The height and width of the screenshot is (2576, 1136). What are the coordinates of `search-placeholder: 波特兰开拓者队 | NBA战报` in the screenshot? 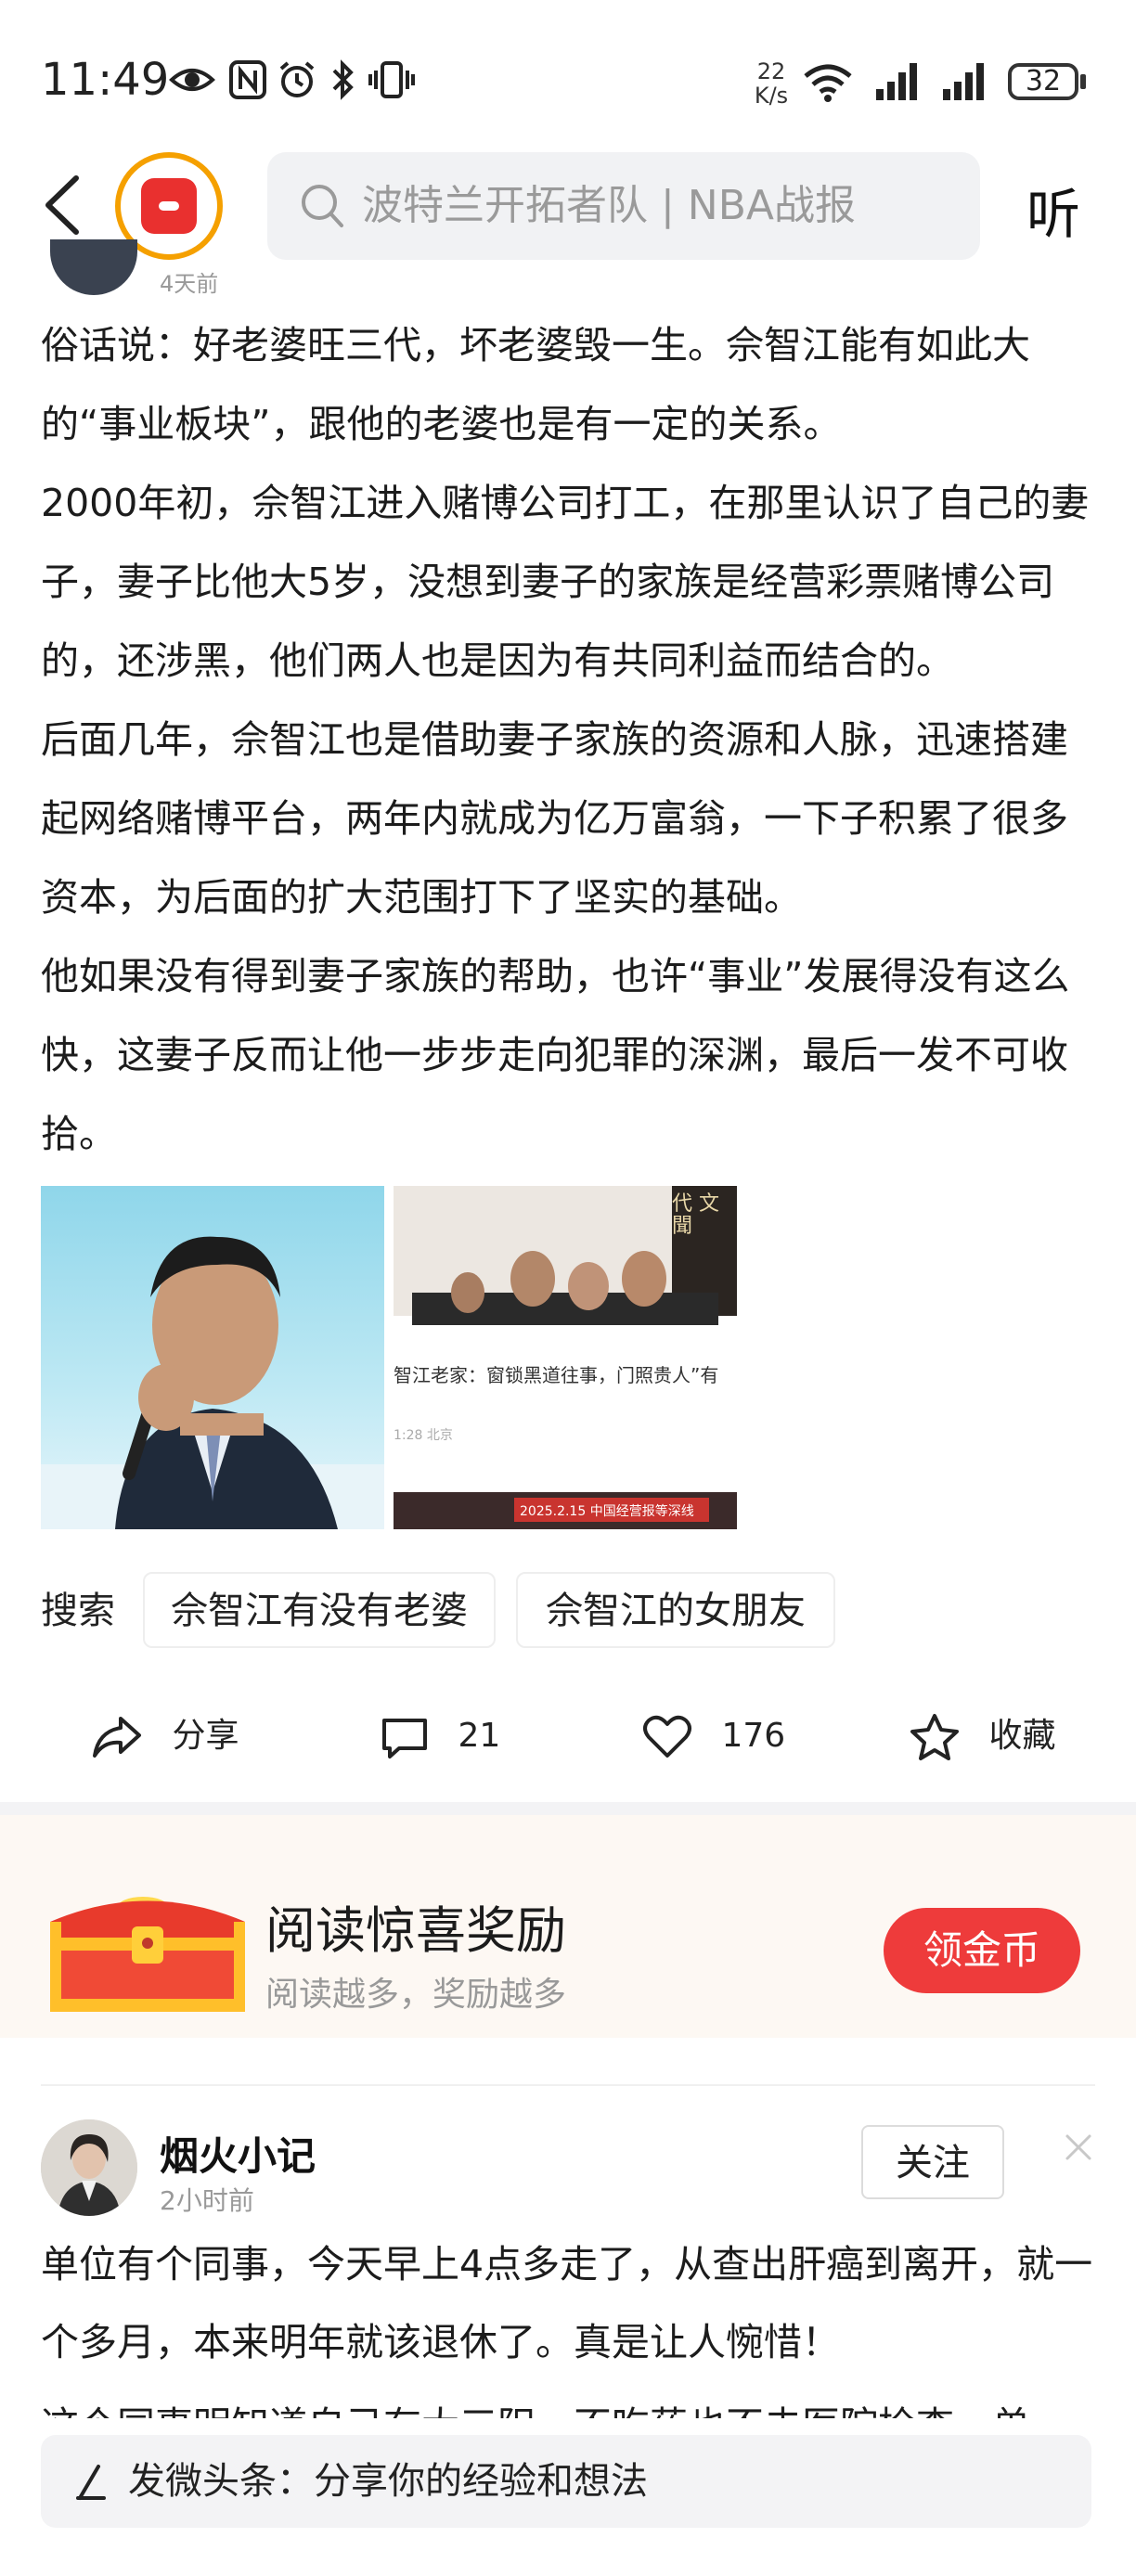 It's located at (609, 205).